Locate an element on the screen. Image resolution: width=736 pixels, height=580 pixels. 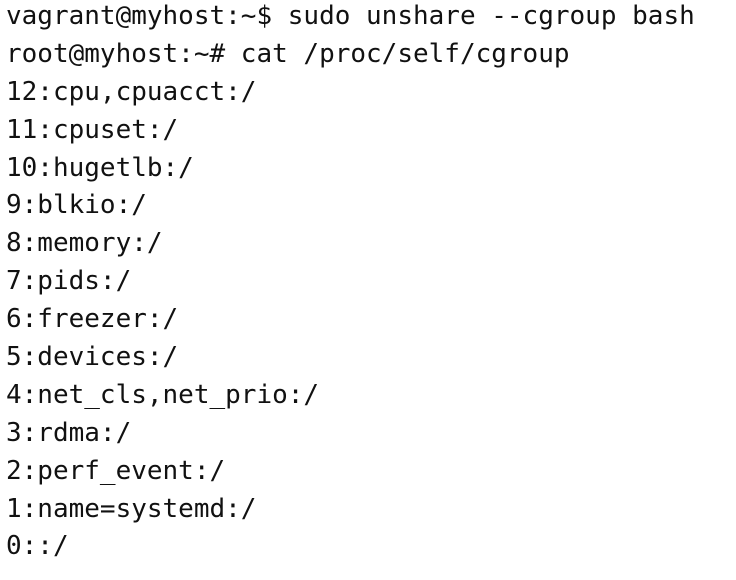
output-line: 11:cpuset:/ is located at coordinates (92, 129).